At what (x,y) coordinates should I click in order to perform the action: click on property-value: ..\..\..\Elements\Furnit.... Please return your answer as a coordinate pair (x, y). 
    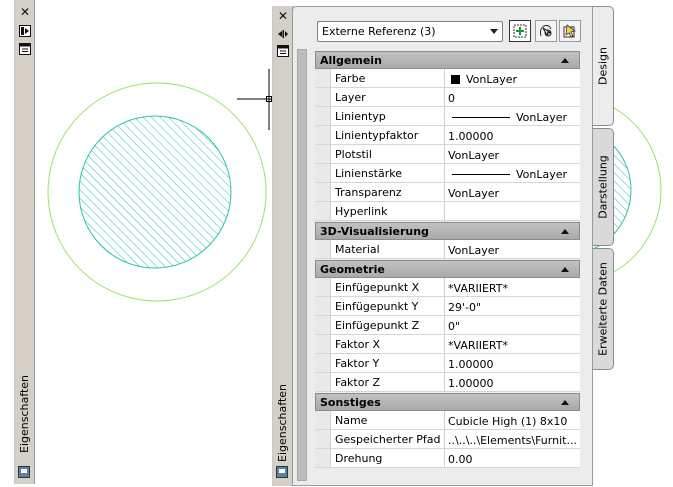
    Looking at the image, I should click on (512, 439).